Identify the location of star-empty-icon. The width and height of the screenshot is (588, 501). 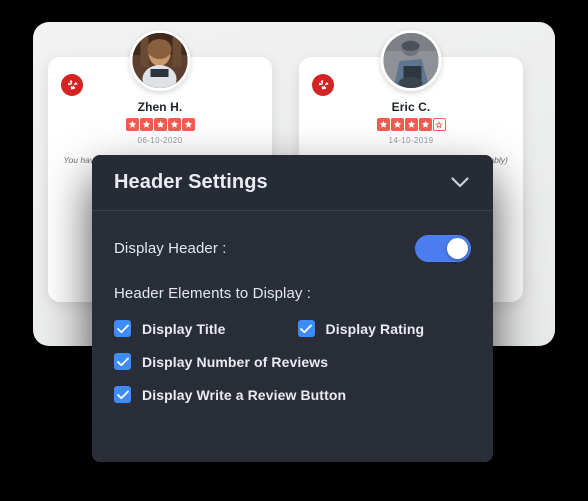
(439, 124).